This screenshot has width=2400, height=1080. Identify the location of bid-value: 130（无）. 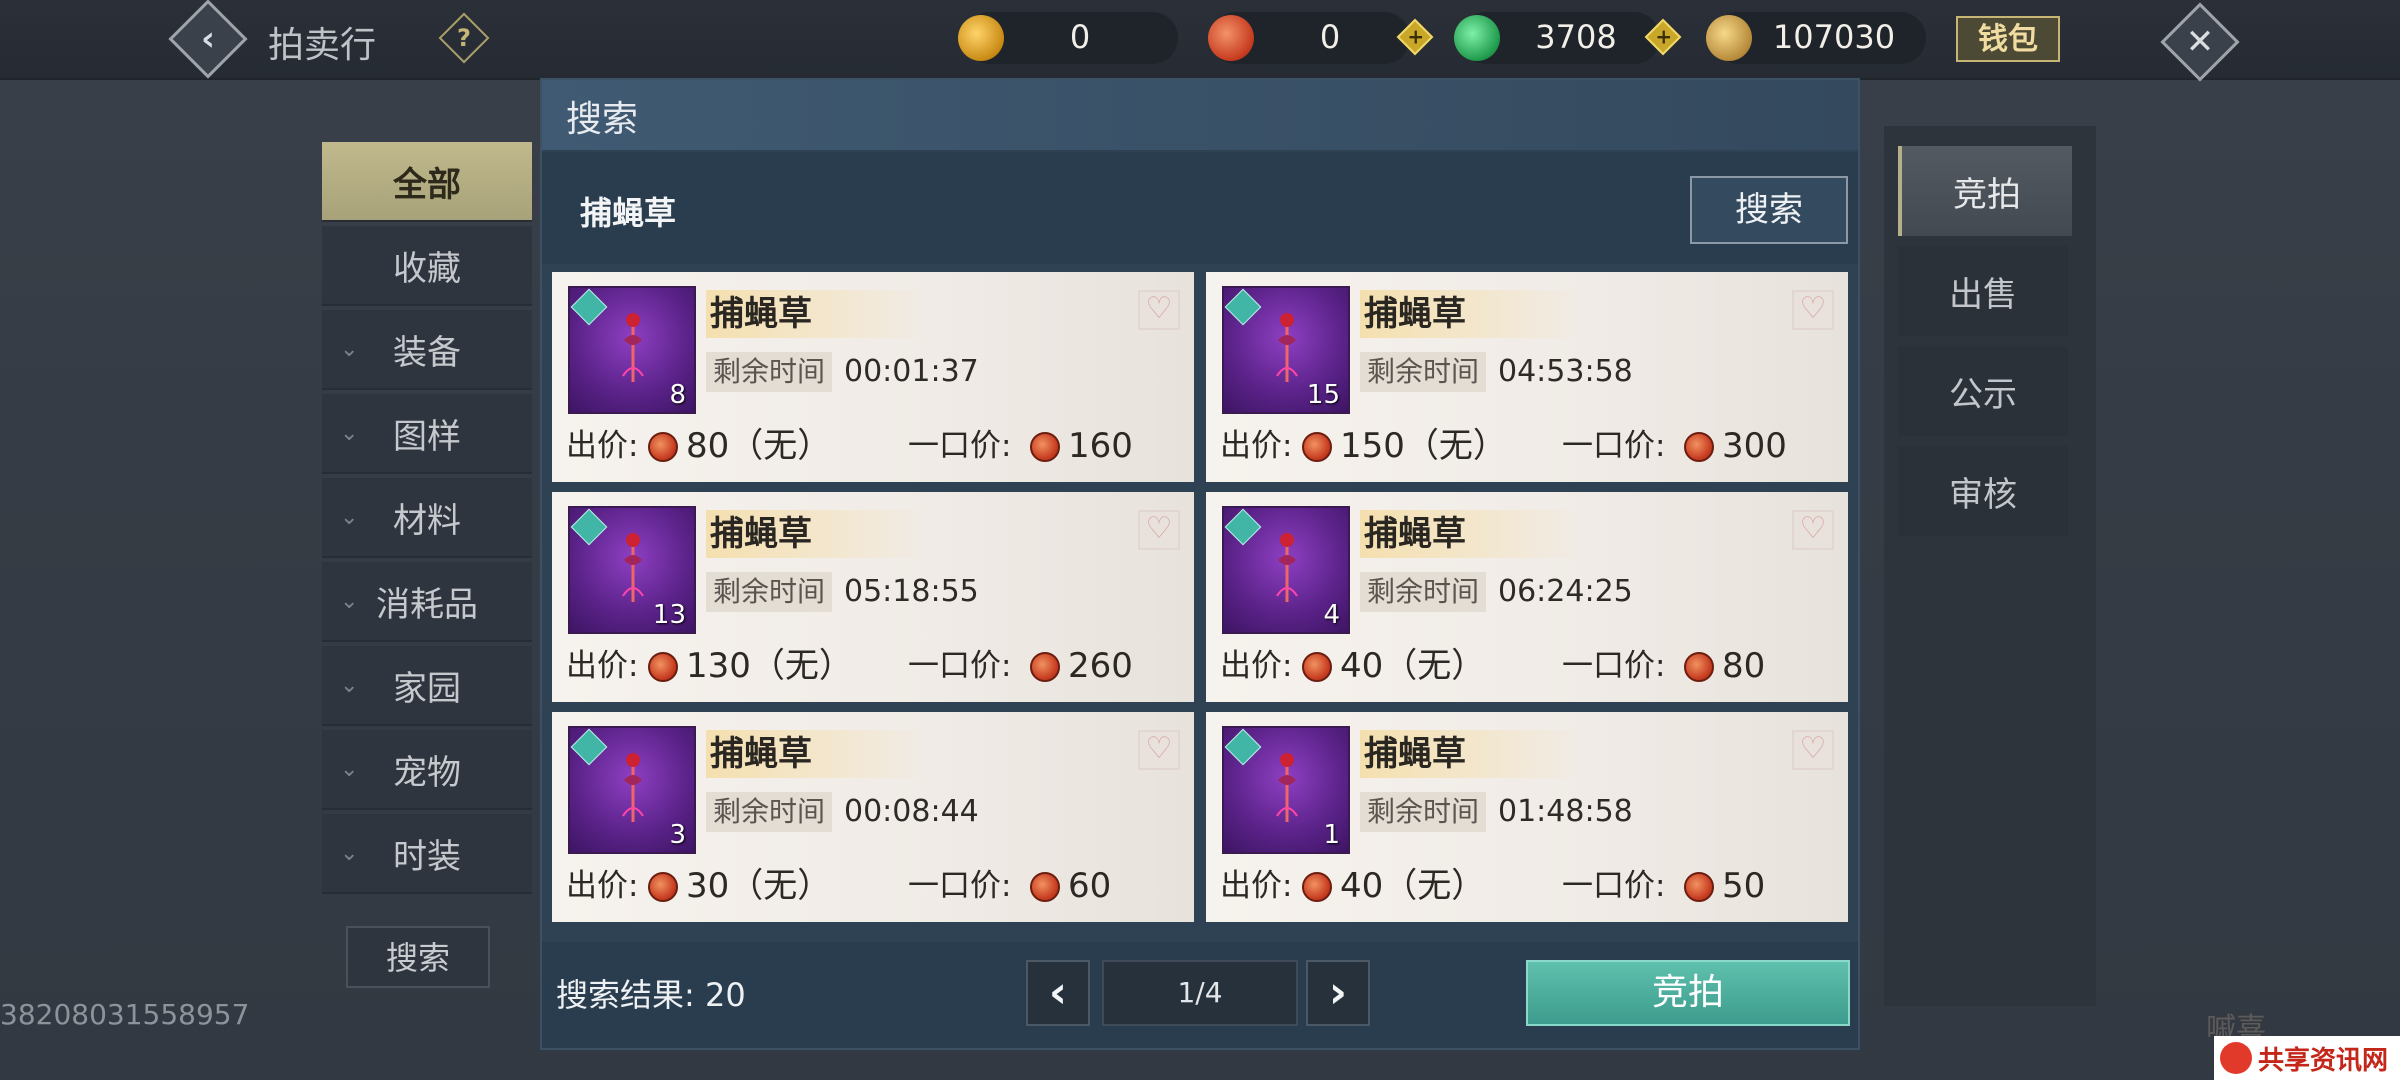
(769, 666).